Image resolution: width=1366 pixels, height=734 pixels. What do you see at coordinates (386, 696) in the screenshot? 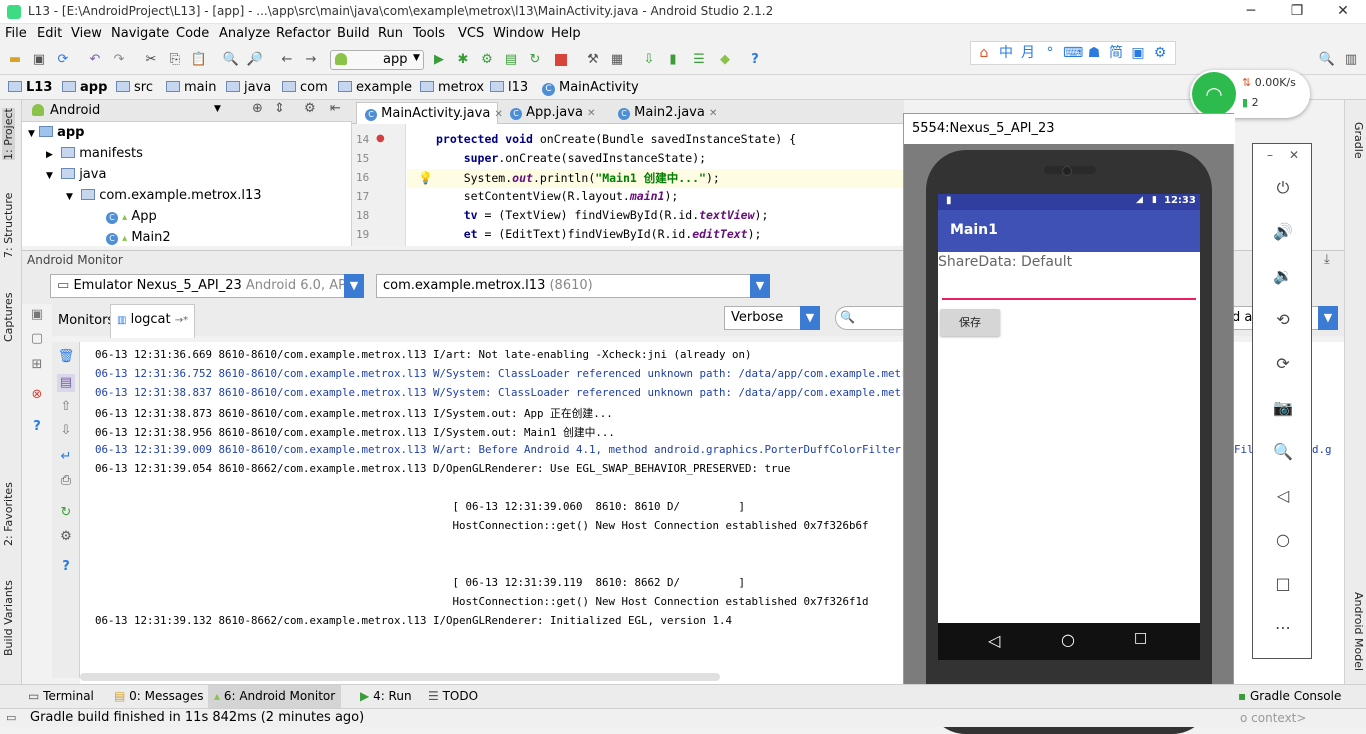
I see `tab-run: ▶ 4: Run` at bounding box center [386, 696].